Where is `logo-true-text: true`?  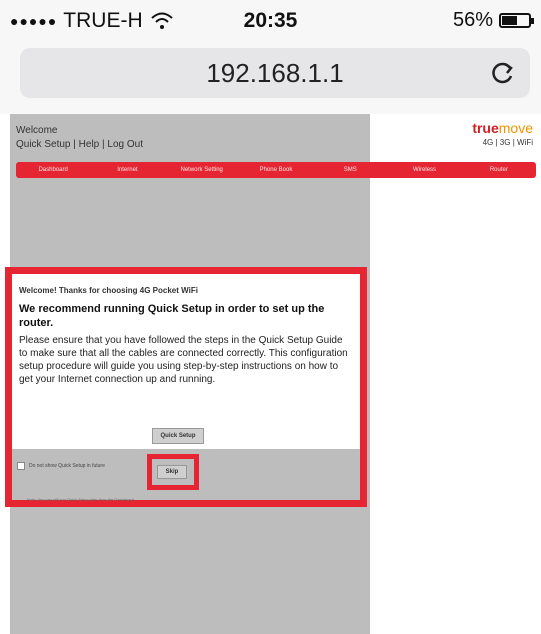 logo-true-text: true is located at coordinates (485, 128).